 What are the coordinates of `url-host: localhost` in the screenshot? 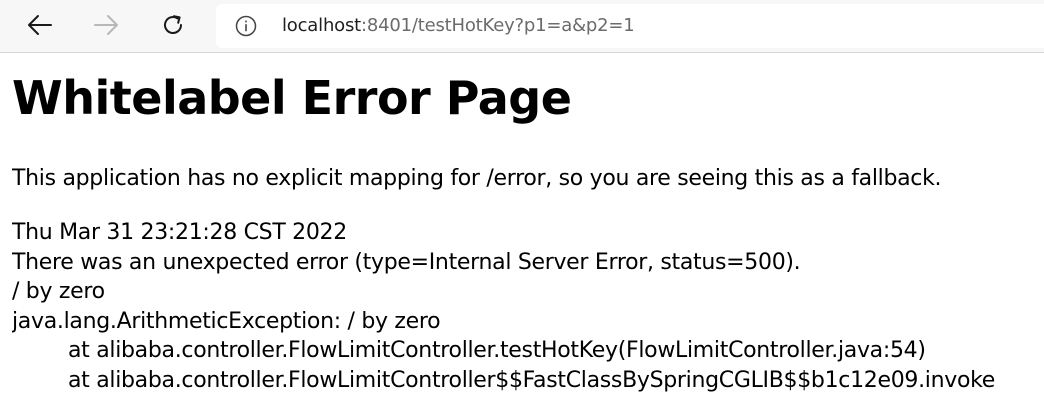 It's located at (321, 25).